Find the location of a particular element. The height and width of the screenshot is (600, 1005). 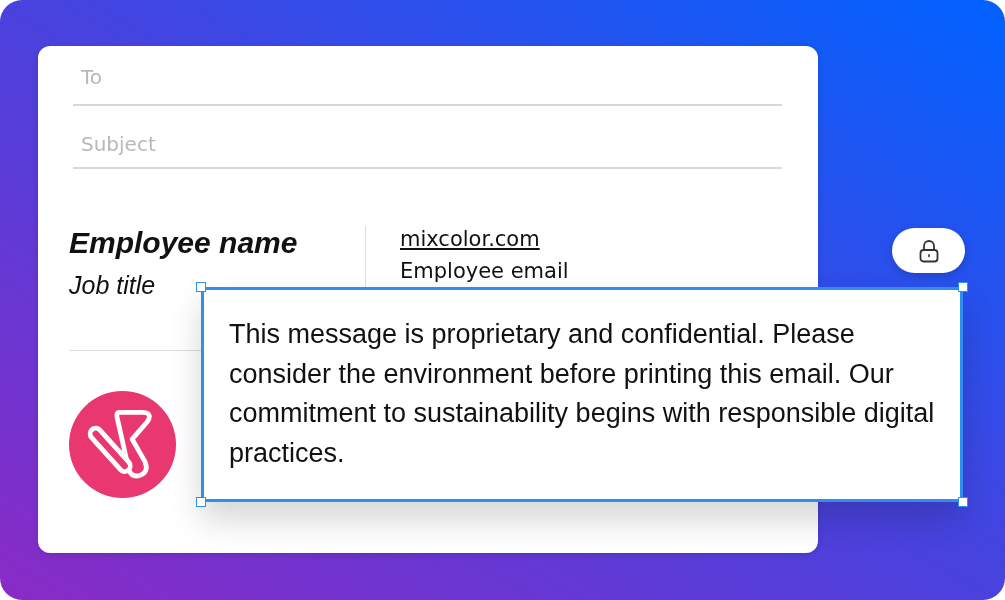

subject-field: Subject is located at coordinates (427, 137).